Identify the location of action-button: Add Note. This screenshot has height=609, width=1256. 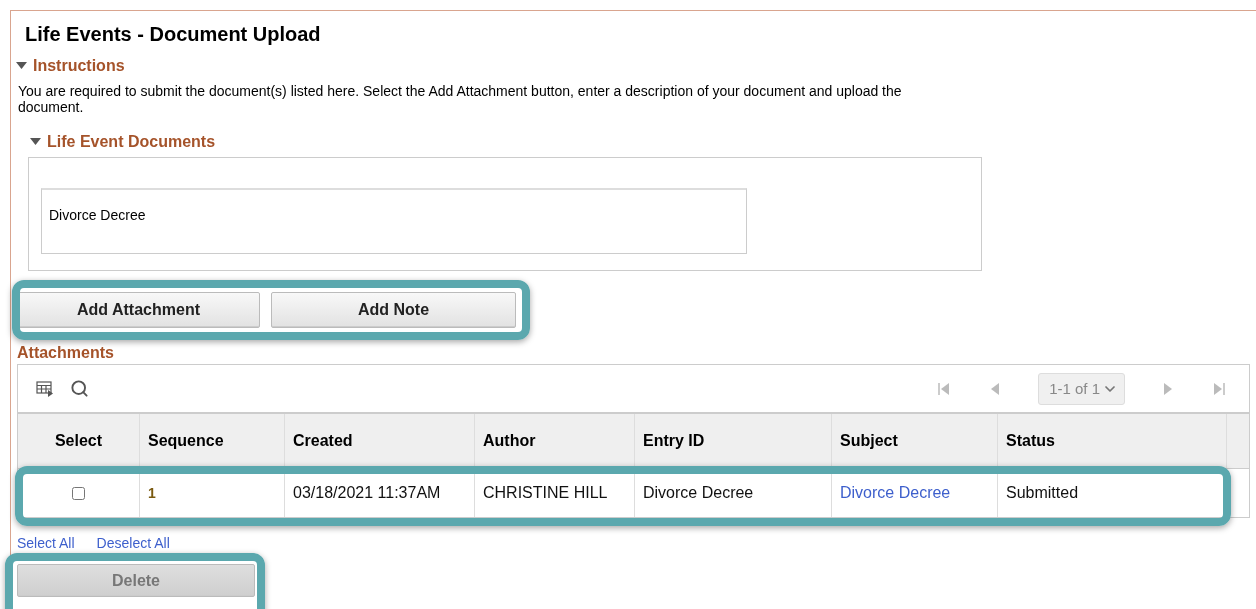
(393, 310).